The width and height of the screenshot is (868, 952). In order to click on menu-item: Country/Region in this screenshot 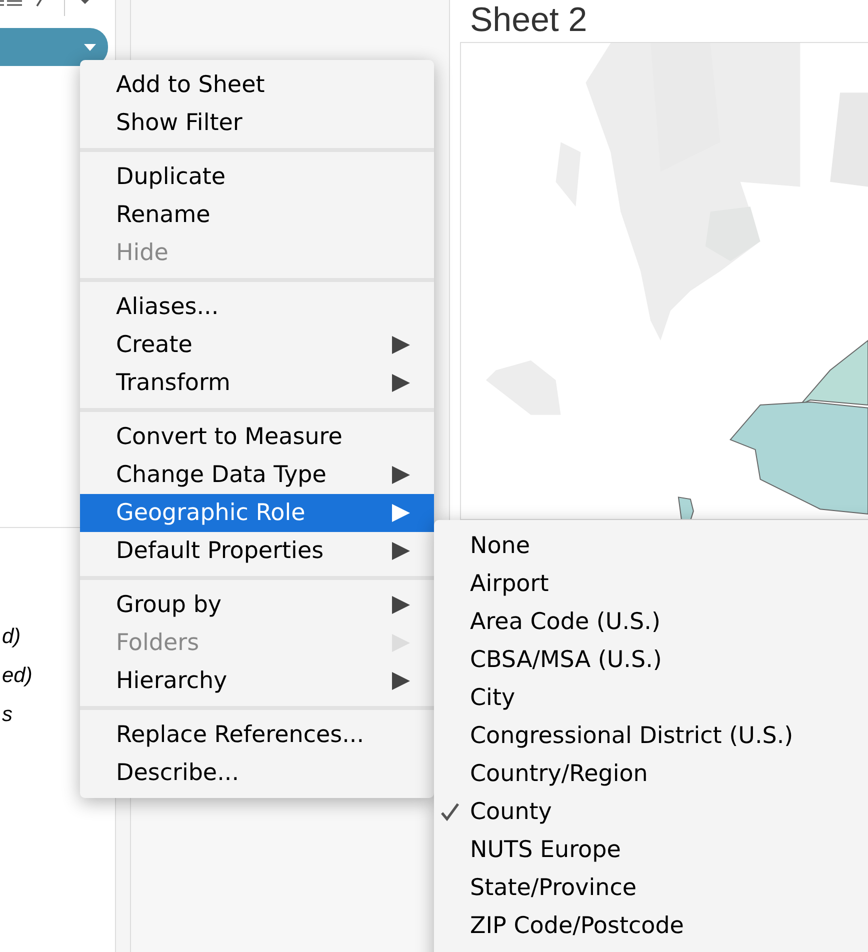, I will do `click(648, 774)`.